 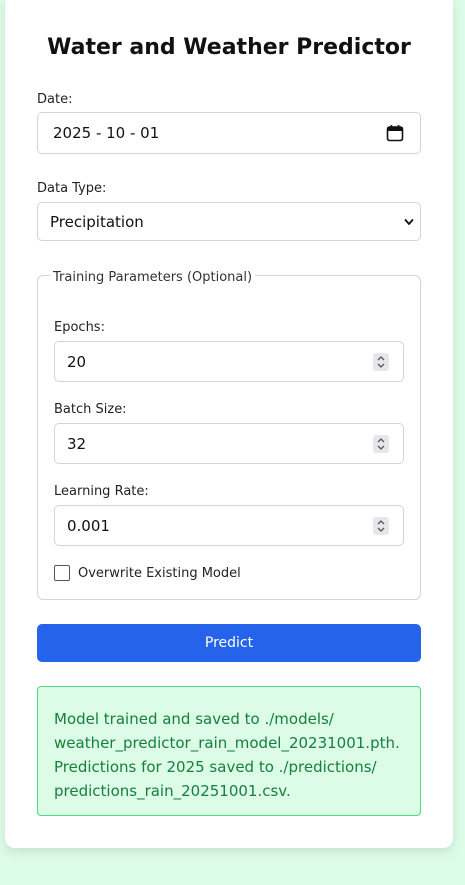 What do you see at coordinates (153, 277) in the screenshot?
I see `training-parameters-legend: Training Parameters (Optional)` at bounding box center [153, 277].